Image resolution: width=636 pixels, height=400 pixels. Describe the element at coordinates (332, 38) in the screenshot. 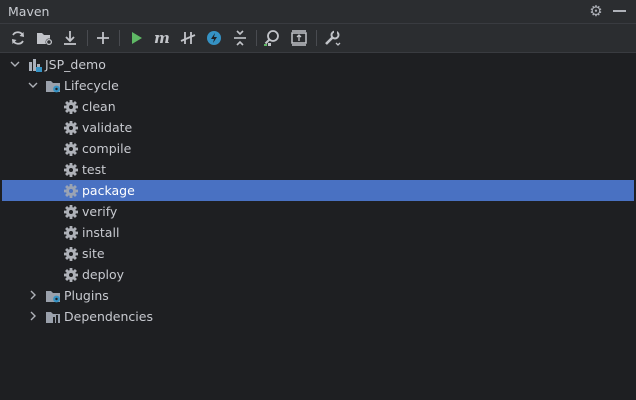

I see `settings-wrench-icon` at that location.